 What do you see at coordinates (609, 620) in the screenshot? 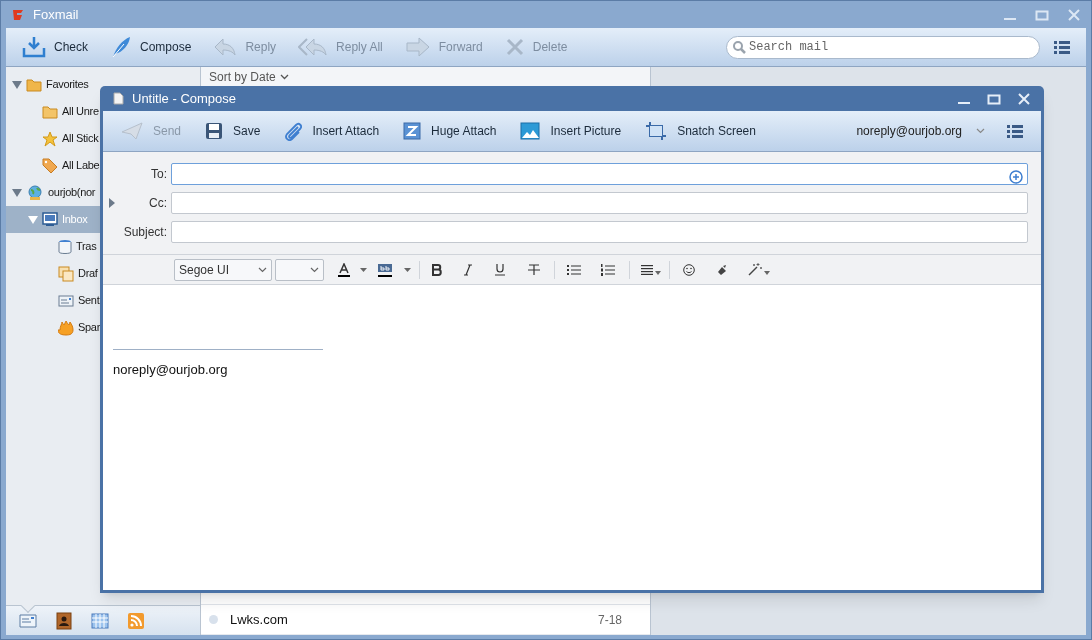
I see `message-date: 7-18` at bounding box center [609, 620].